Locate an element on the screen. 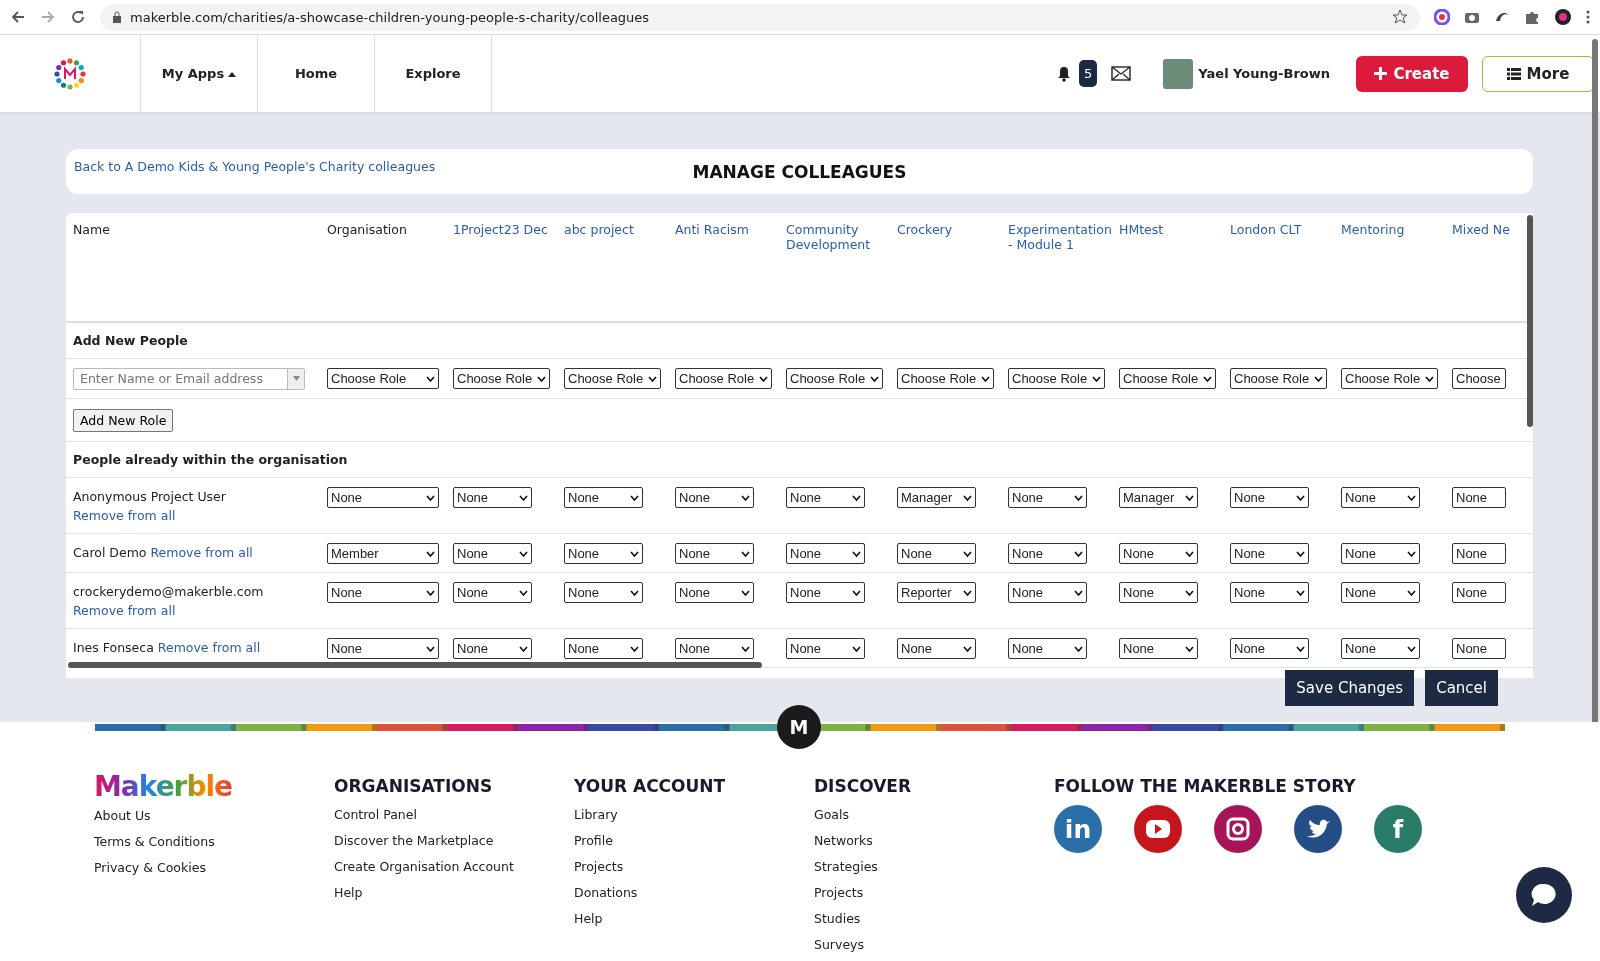  user-menu: Yael Young-Brown is located at coordinates (1246, 73).